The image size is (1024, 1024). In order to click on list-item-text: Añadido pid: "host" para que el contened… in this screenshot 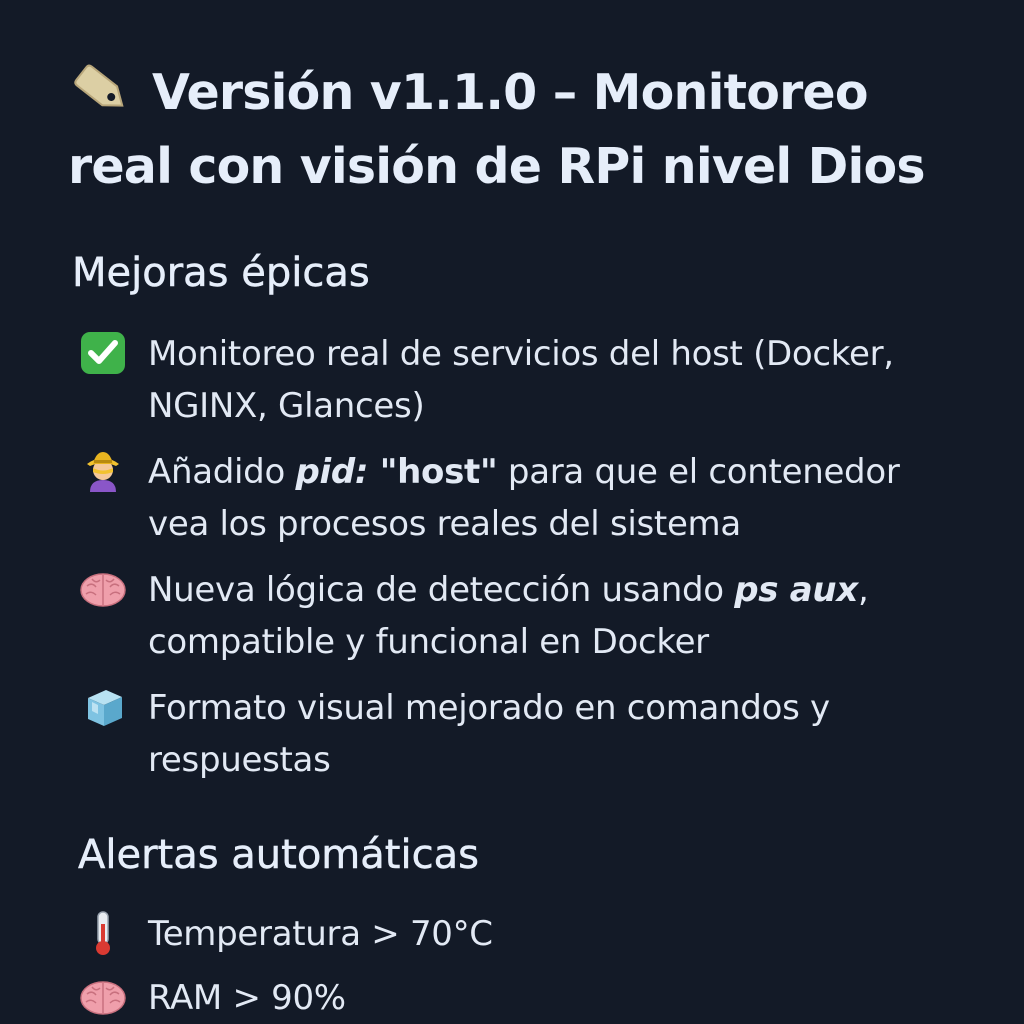, I will do `click(524, 498)`.